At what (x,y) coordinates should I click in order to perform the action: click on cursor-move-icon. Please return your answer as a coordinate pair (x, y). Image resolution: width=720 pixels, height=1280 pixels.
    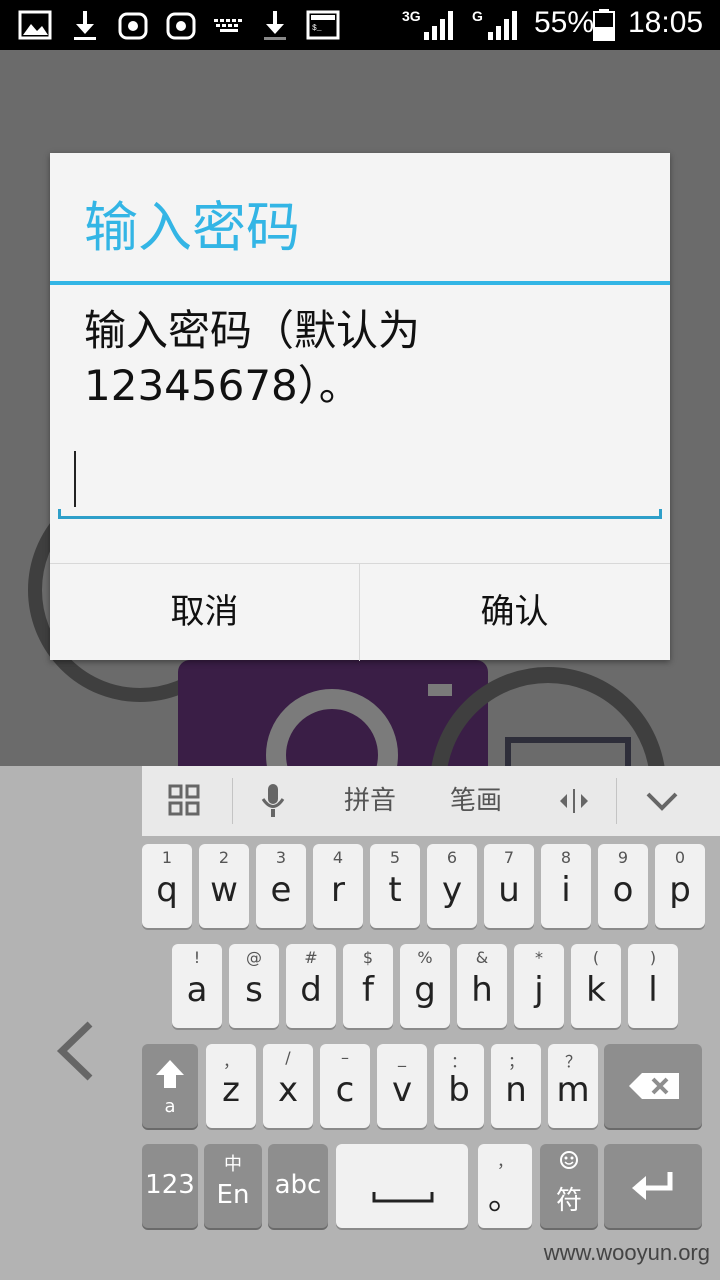
    Looking at the image, I should click on (574, 801).